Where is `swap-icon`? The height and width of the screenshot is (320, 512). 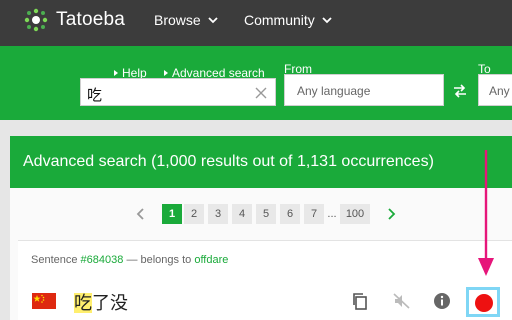 swap-icon is located at coordinates (460, 91).